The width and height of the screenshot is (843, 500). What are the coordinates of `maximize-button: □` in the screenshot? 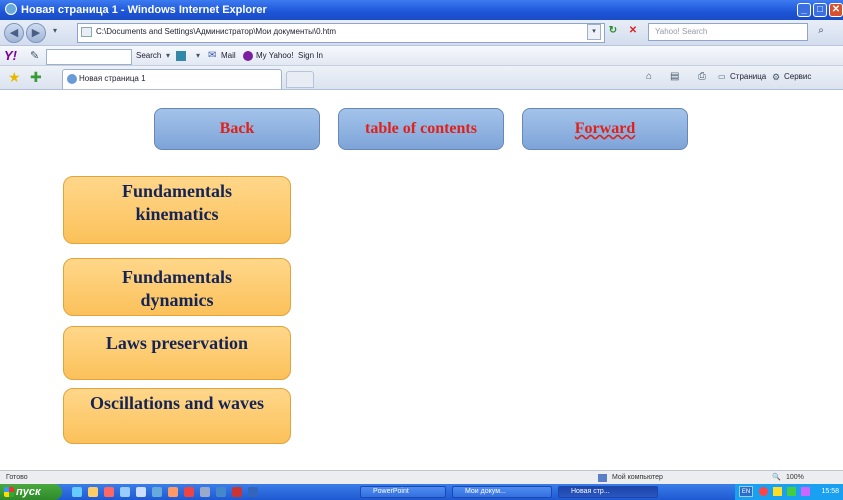 It's located at (820, 10).